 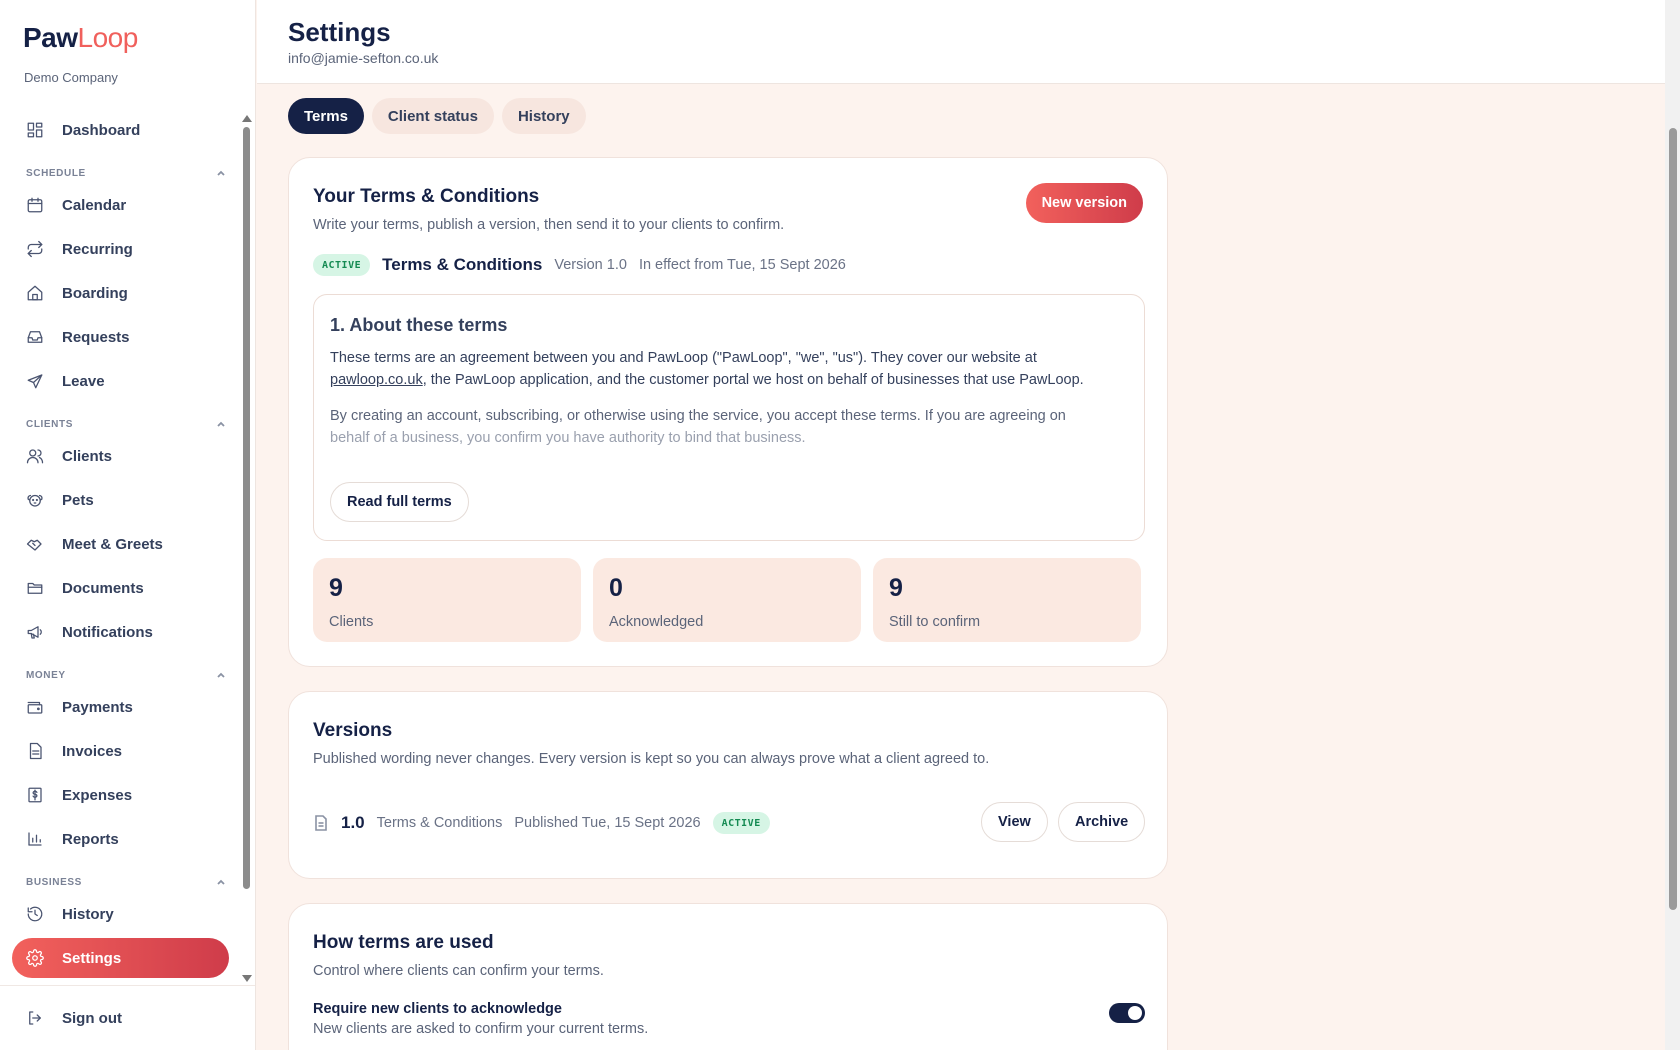 I want to click on sidebar-item-label: Calendar, so click(x=94, y=205).